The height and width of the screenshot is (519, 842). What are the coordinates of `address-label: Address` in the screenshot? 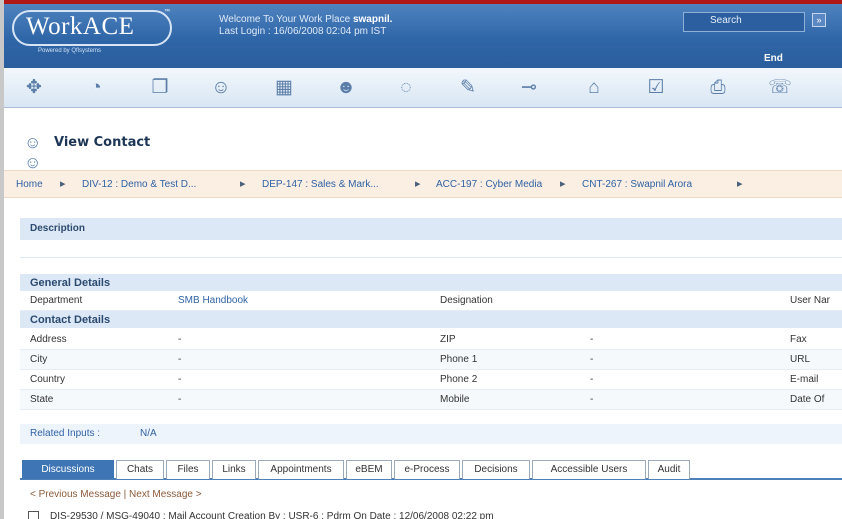 It's located at (48, 339).